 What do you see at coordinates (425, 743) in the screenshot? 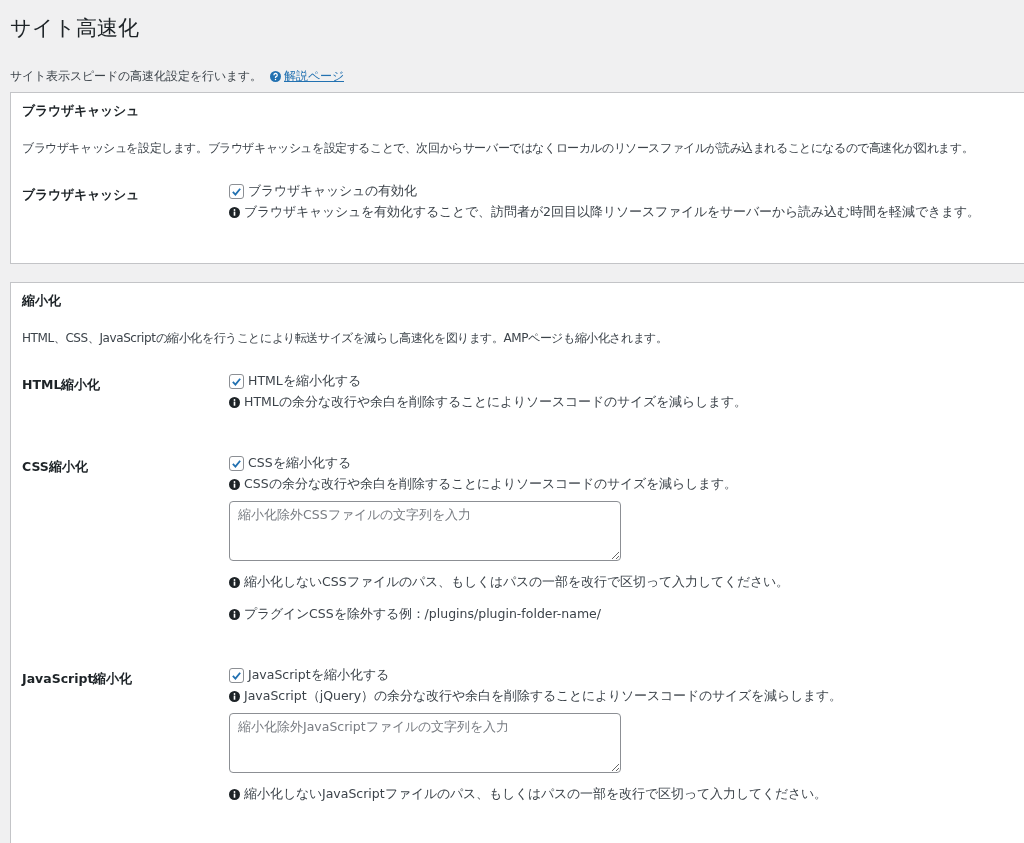
I see `exclusion-textarea: 縮小化除外JavaScriptファイルの文字列を入力` at bounding box center [425, 743].